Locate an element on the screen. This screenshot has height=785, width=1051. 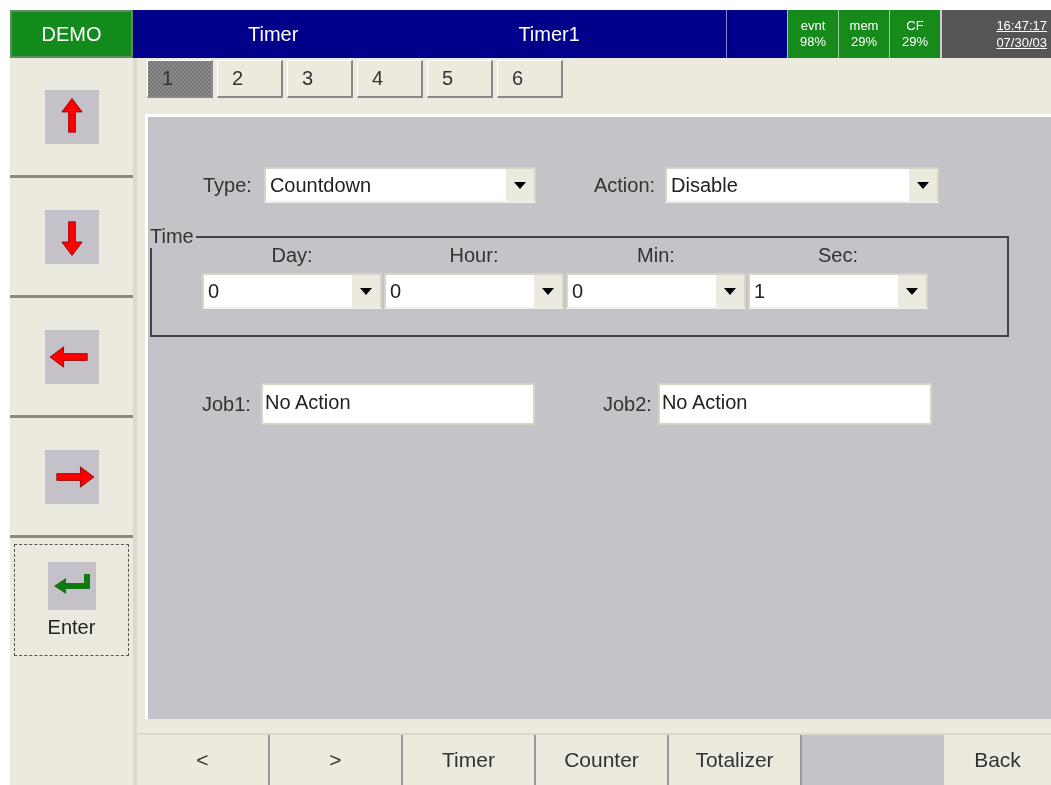
field-label: Type: is located at coordinates (227, 185).